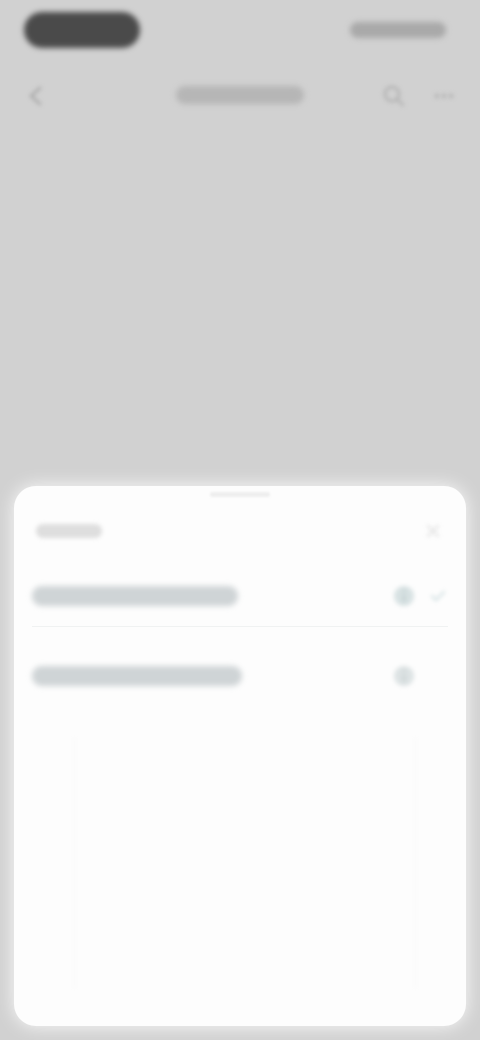 This screenshot has width=480, height=1040. Describe the element at coordinates (240, 31) in the screenshot. I see `status-bar` at that location.